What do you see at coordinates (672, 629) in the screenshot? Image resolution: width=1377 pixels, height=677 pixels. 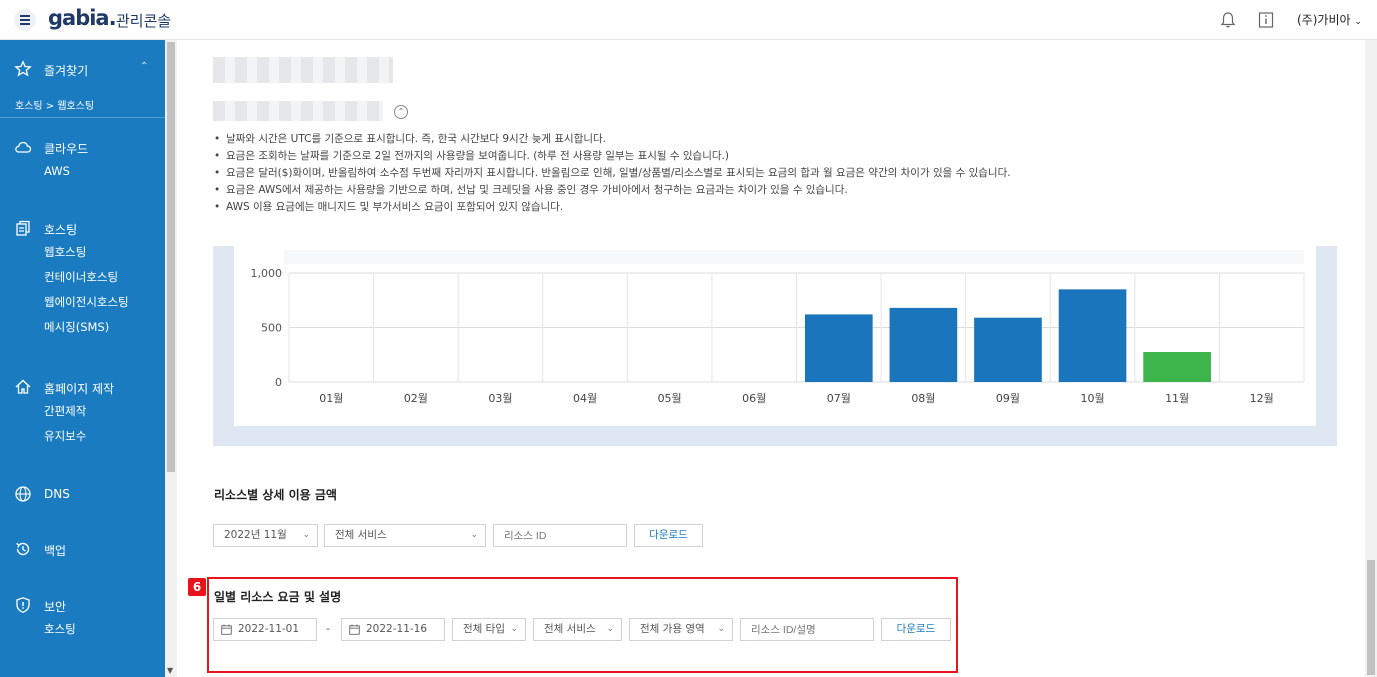 I see `zone-select-value: 전체 가용 영역` at bounding box center [672, 629].